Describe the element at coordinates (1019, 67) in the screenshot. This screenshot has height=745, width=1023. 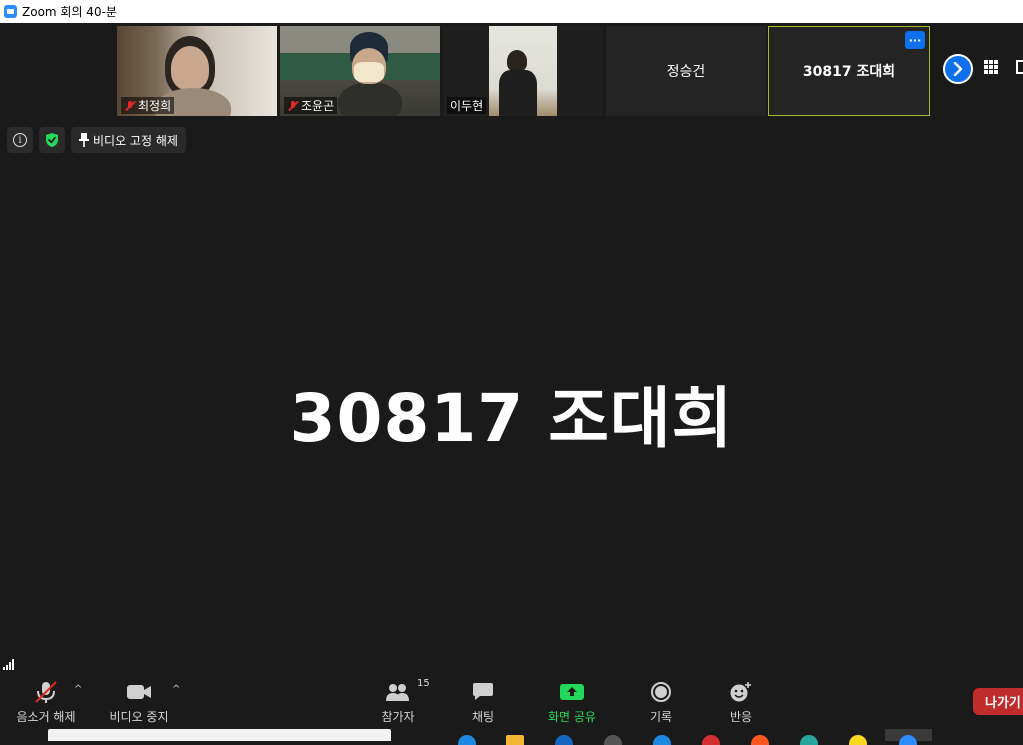
I see `fullscreen-icon` at that location.